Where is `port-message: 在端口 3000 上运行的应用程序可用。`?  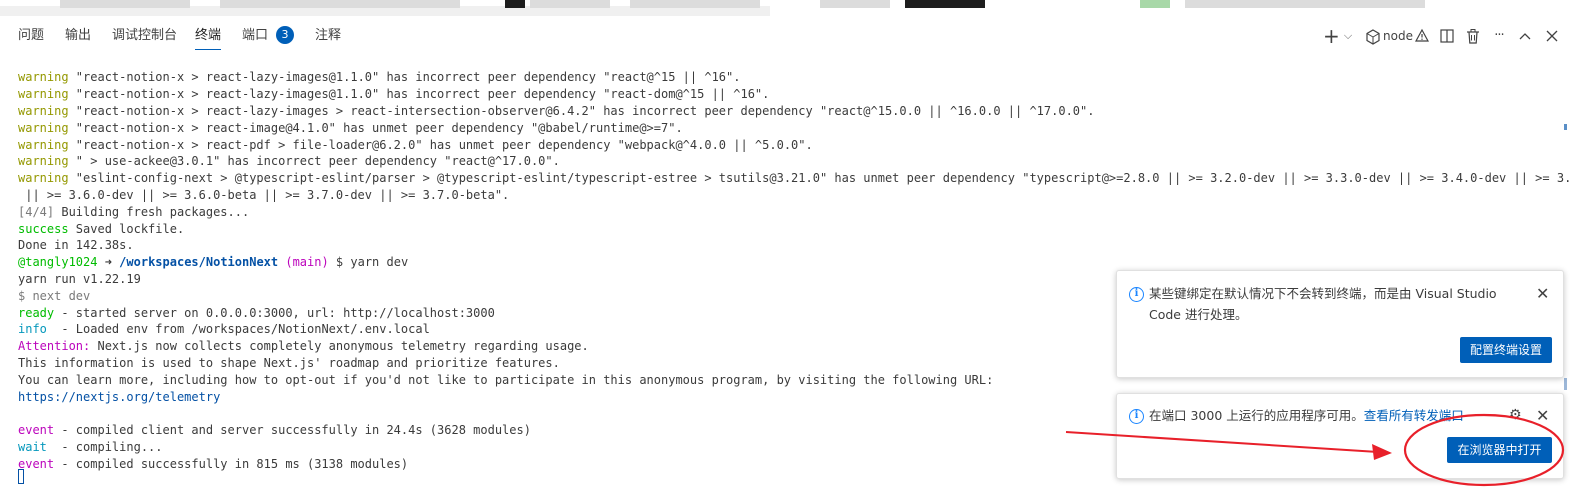 port-message: 在端口 3000 上运行的应用程序可用。 is located at coordinates (1256, 415).